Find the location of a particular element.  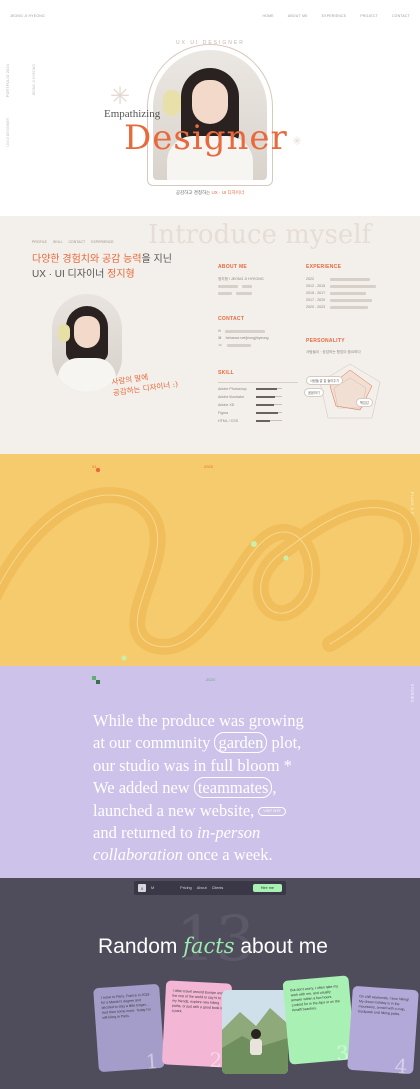

experience-year: 2022 is located at coordinates (310, 279).